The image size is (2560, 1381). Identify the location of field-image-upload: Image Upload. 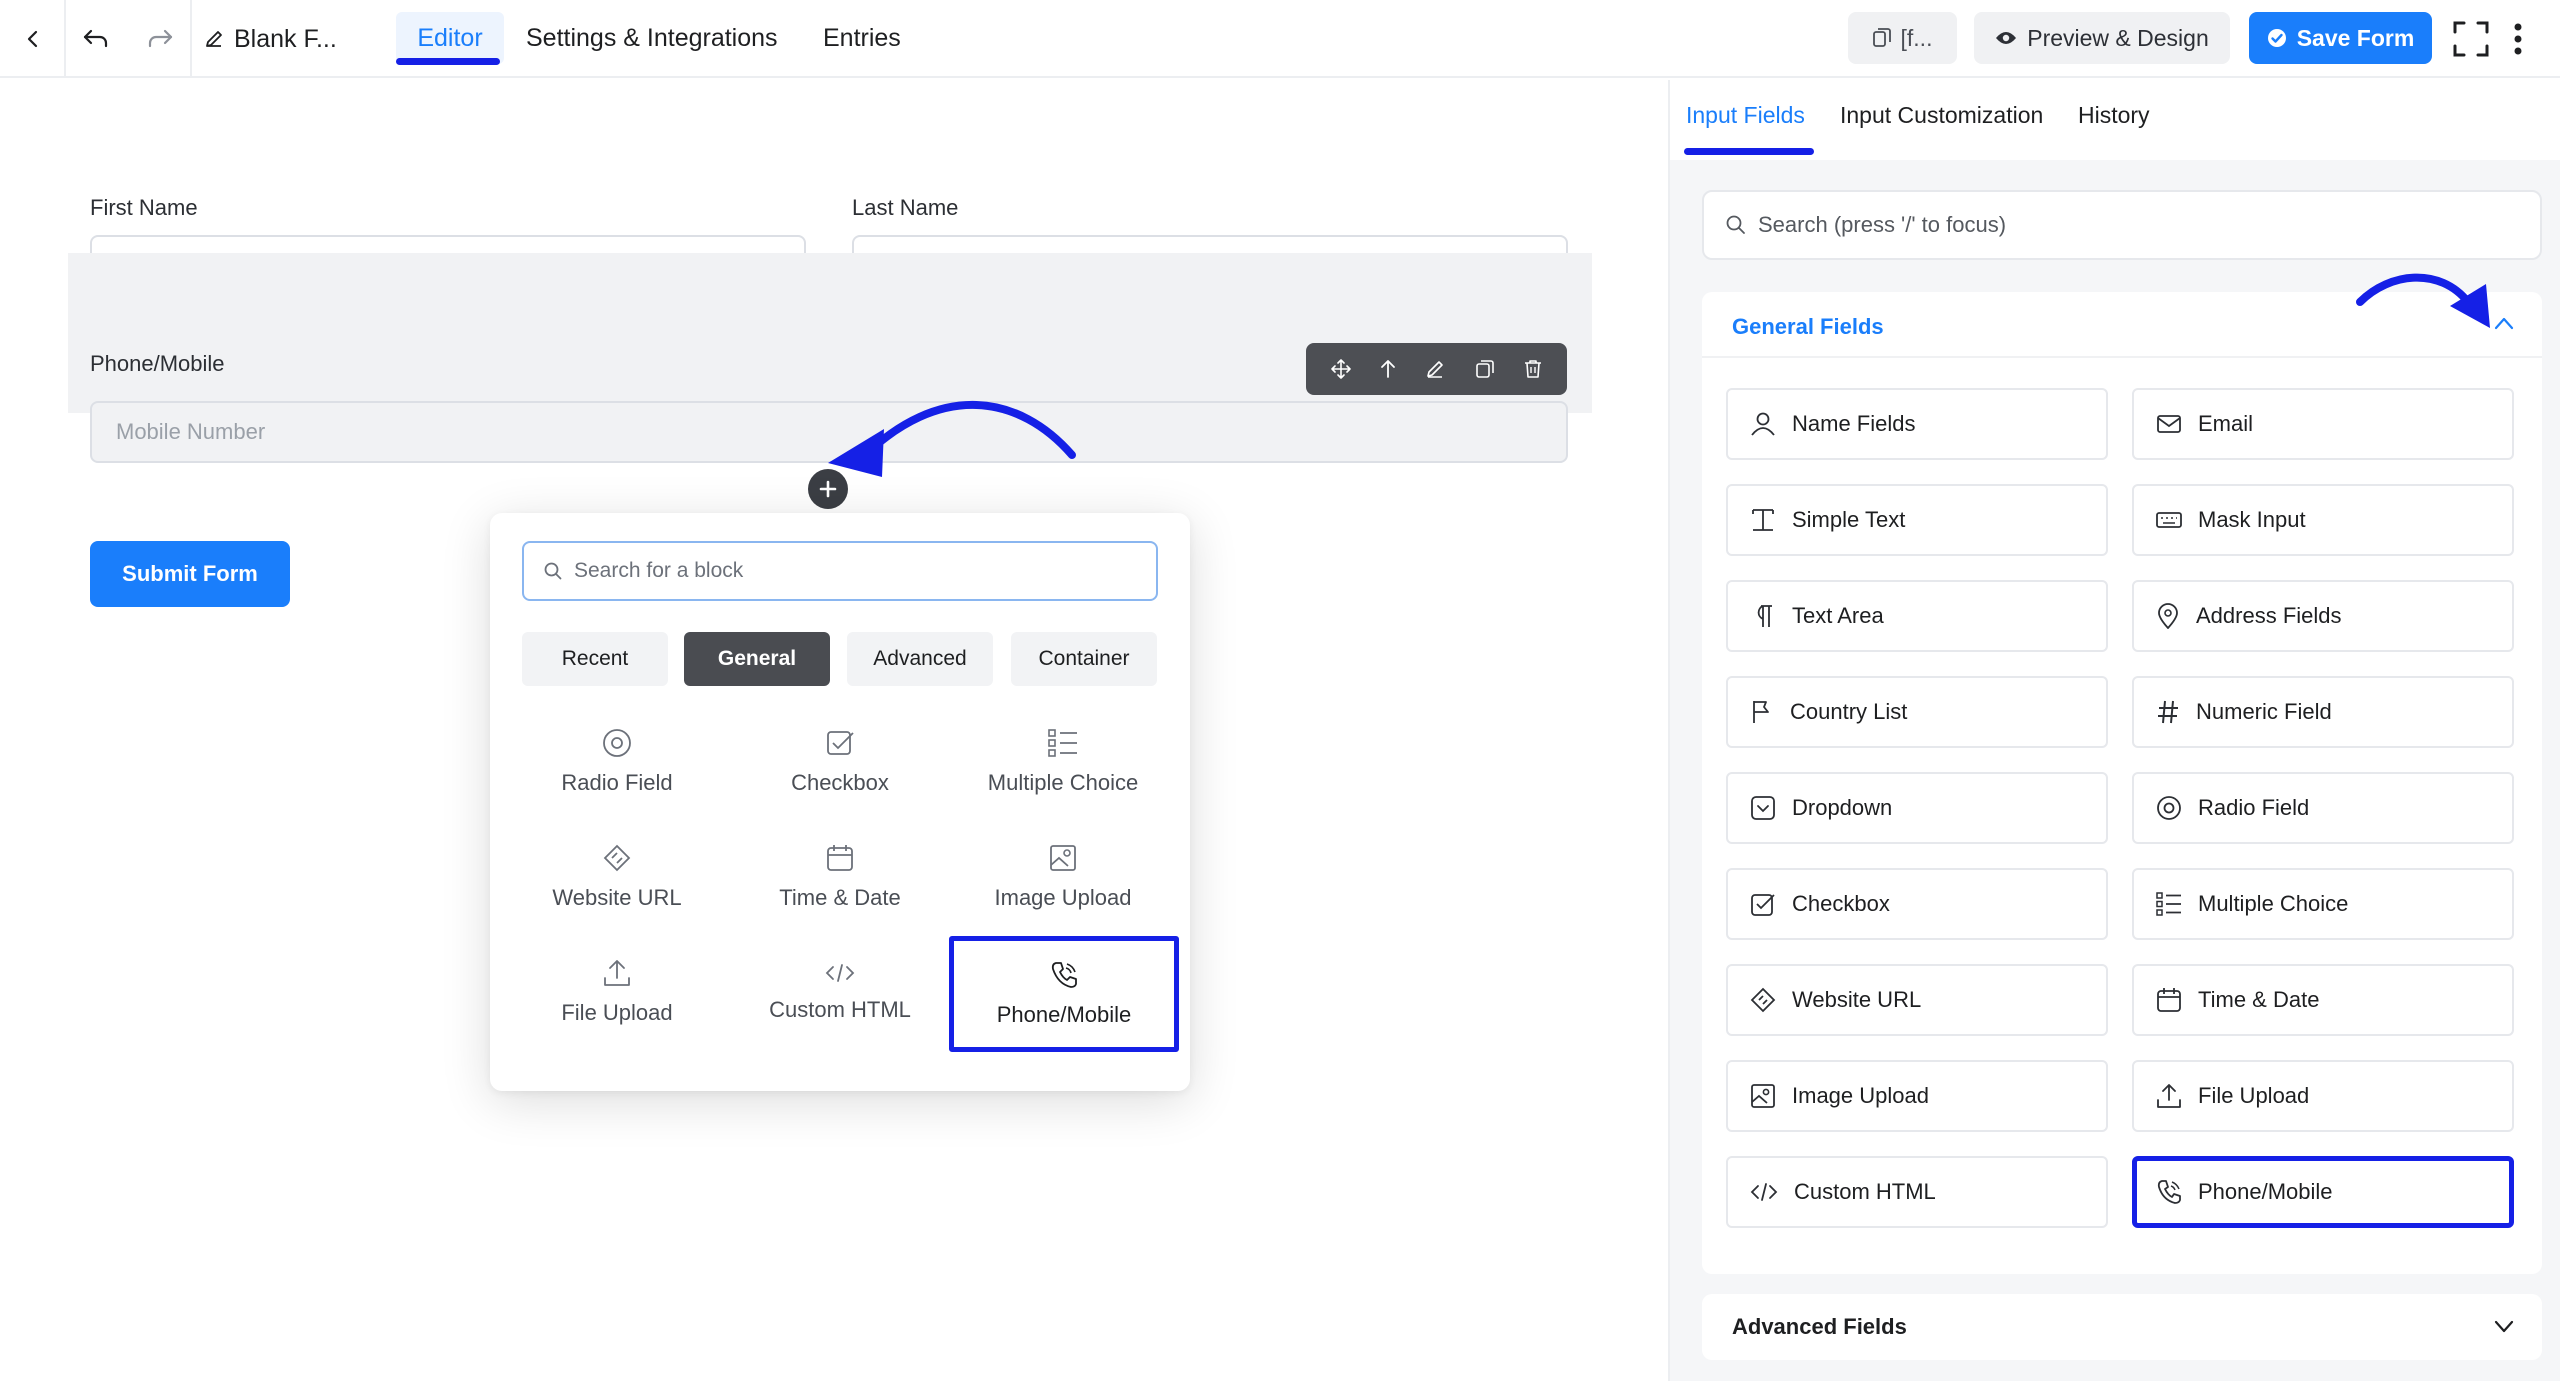
(1917, 1096).